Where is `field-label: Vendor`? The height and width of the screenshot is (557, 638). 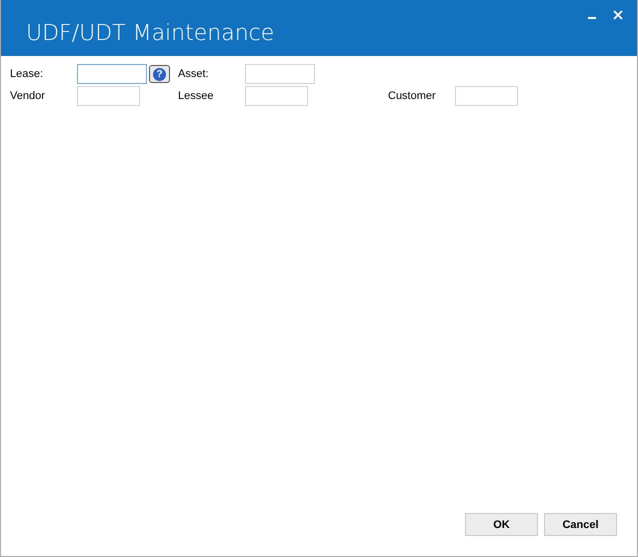 field-label: Vendor is located at coordinates (28, 96).